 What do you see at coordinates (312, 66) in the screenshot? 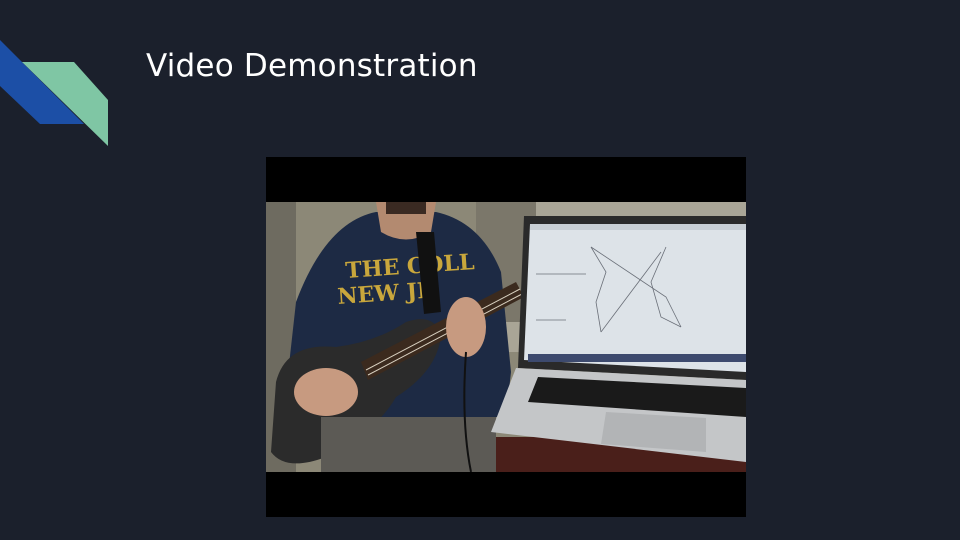
I see `slide-title: Video Demonstration` at bounding box center [312, 66].